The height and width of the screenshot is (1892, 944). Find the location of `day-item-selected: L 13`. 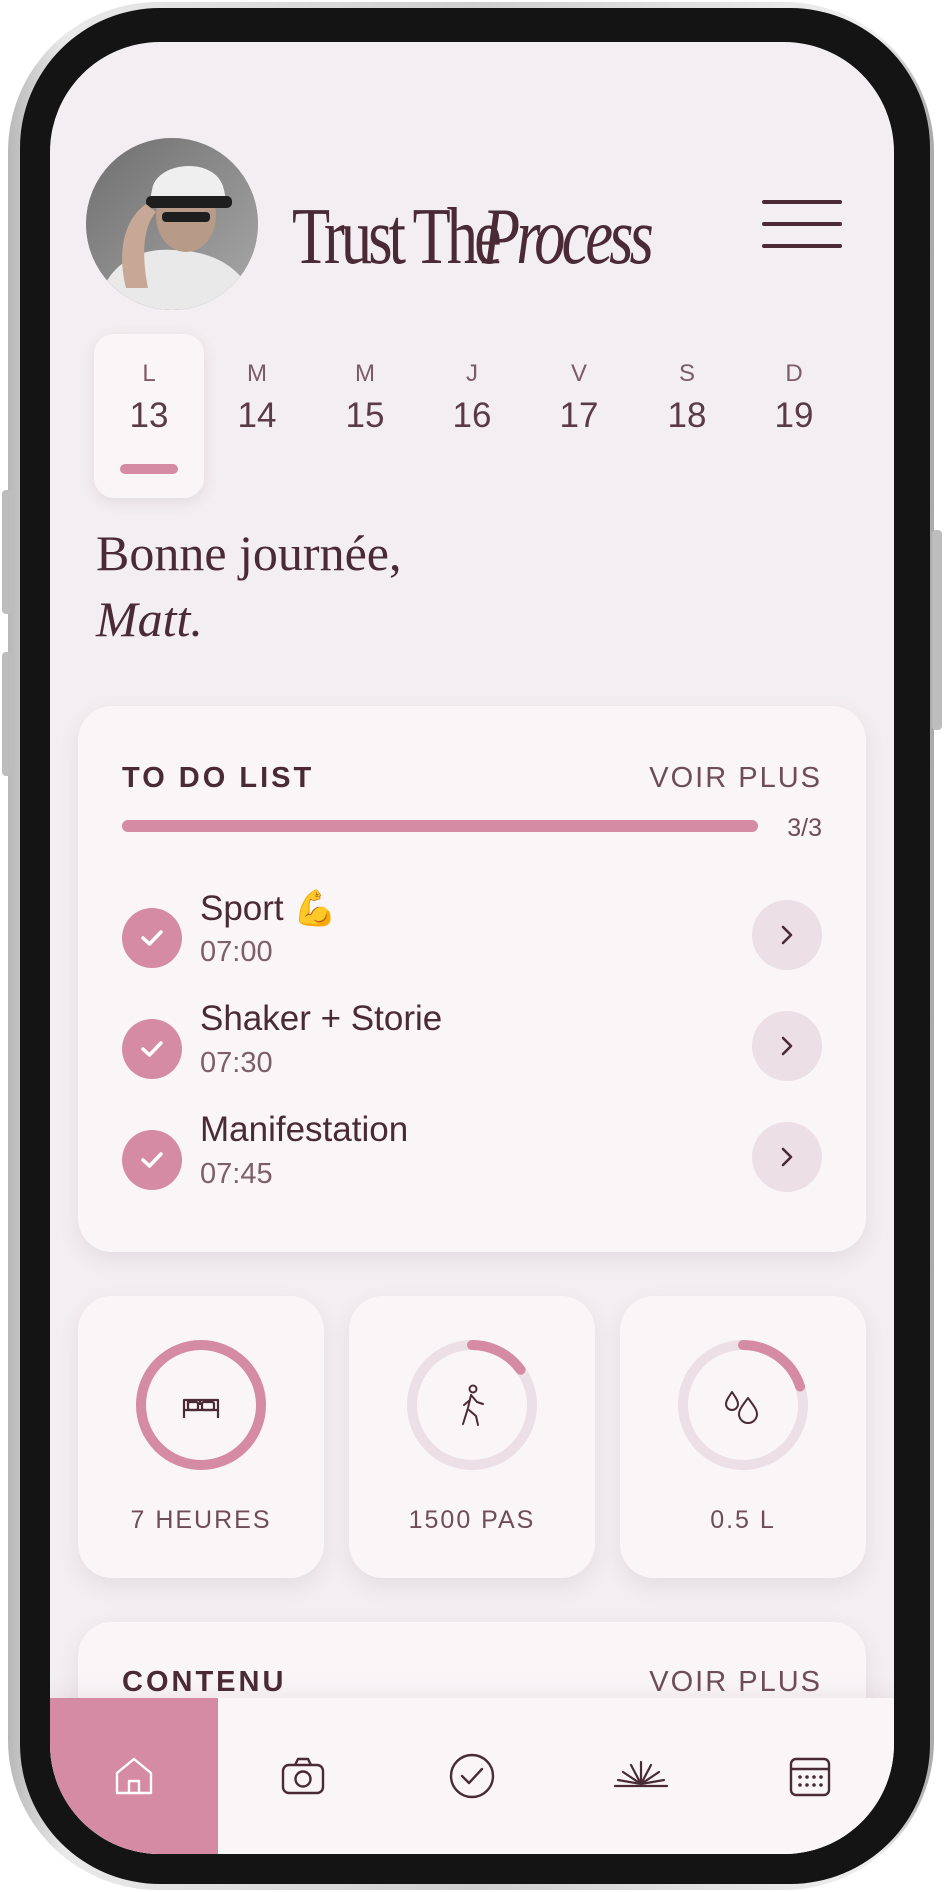

day-item-selected: L 13 is located at coordinates (149, 416).